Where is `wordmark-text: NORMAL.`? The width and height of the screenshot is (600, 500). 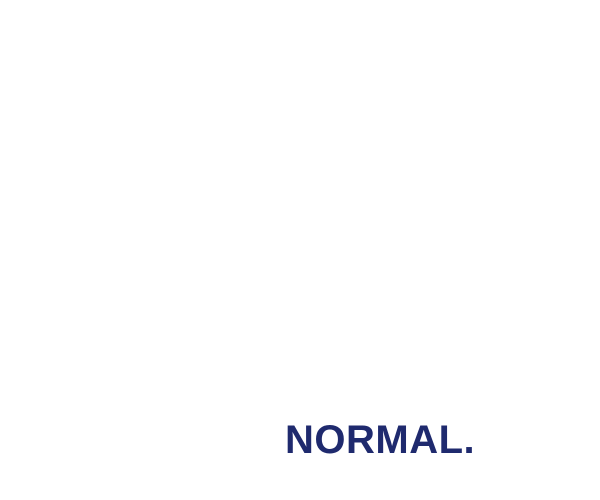 wordmark-text: NORMAL. is located at coordinates (380, 440).